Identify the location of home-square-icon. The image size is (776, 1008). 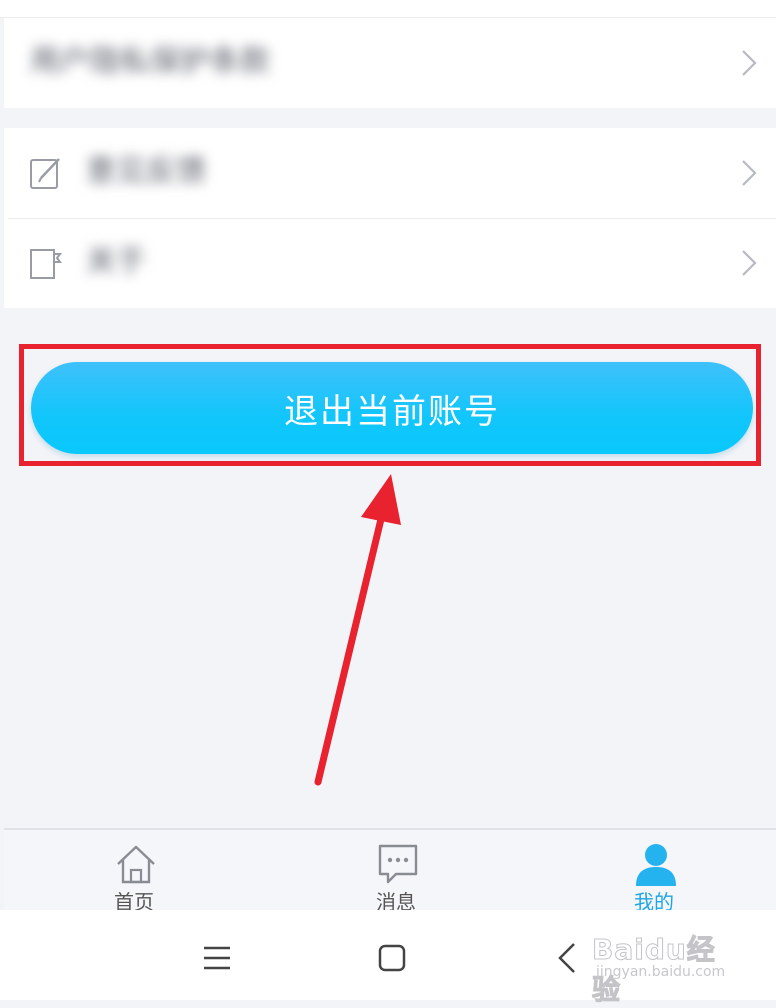
(392, 958).